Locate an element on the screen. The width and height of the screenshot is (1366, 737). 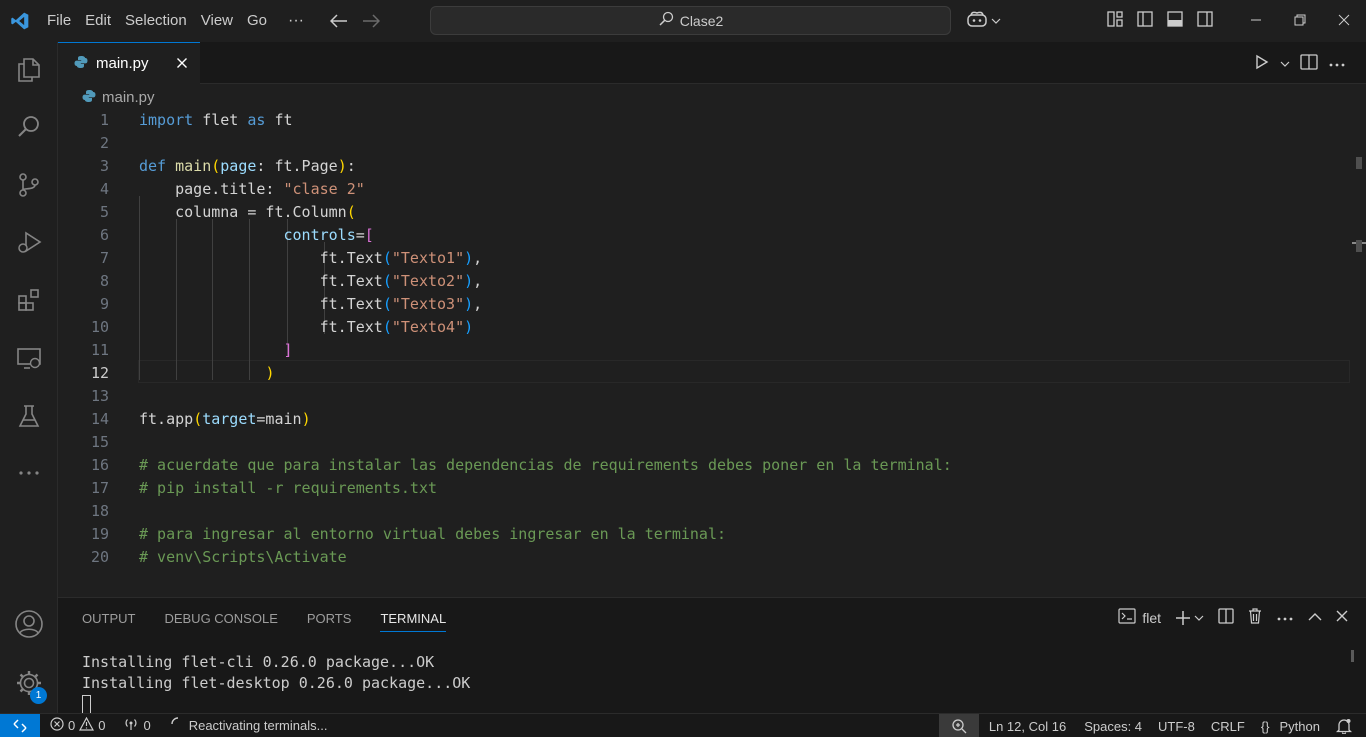
code-line: 1 import flet as ft is located at coordinates (704, 120).